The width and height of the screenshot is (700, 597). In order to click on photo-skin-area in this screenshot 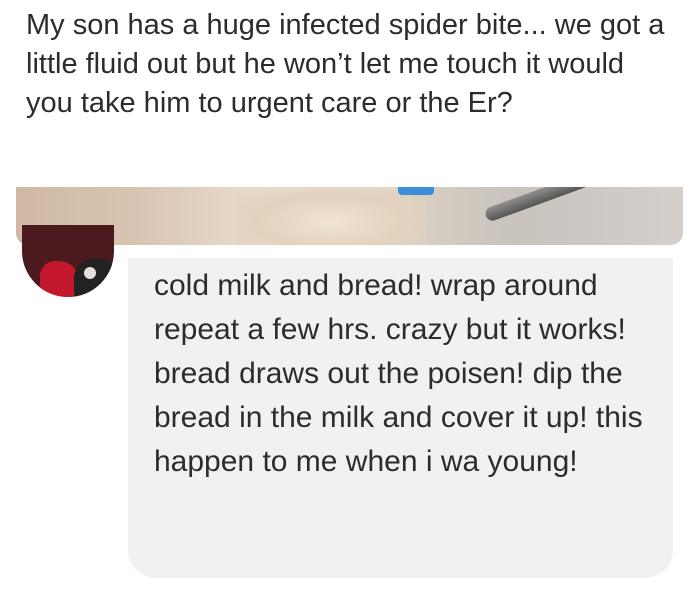, I will do `click(331, 216)`.